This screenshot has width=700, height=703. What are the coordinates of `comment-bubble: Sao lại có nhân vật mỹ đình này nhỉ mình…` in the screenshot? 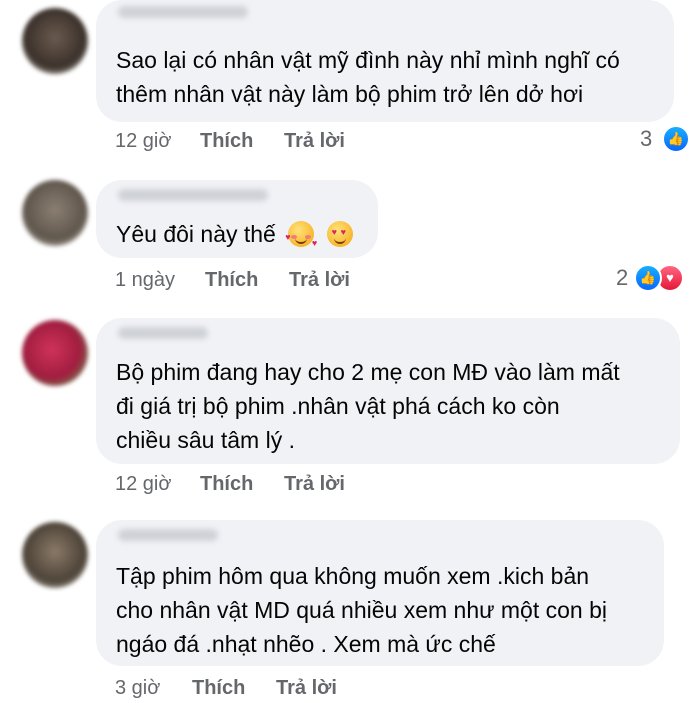 It's located at (385, 61).